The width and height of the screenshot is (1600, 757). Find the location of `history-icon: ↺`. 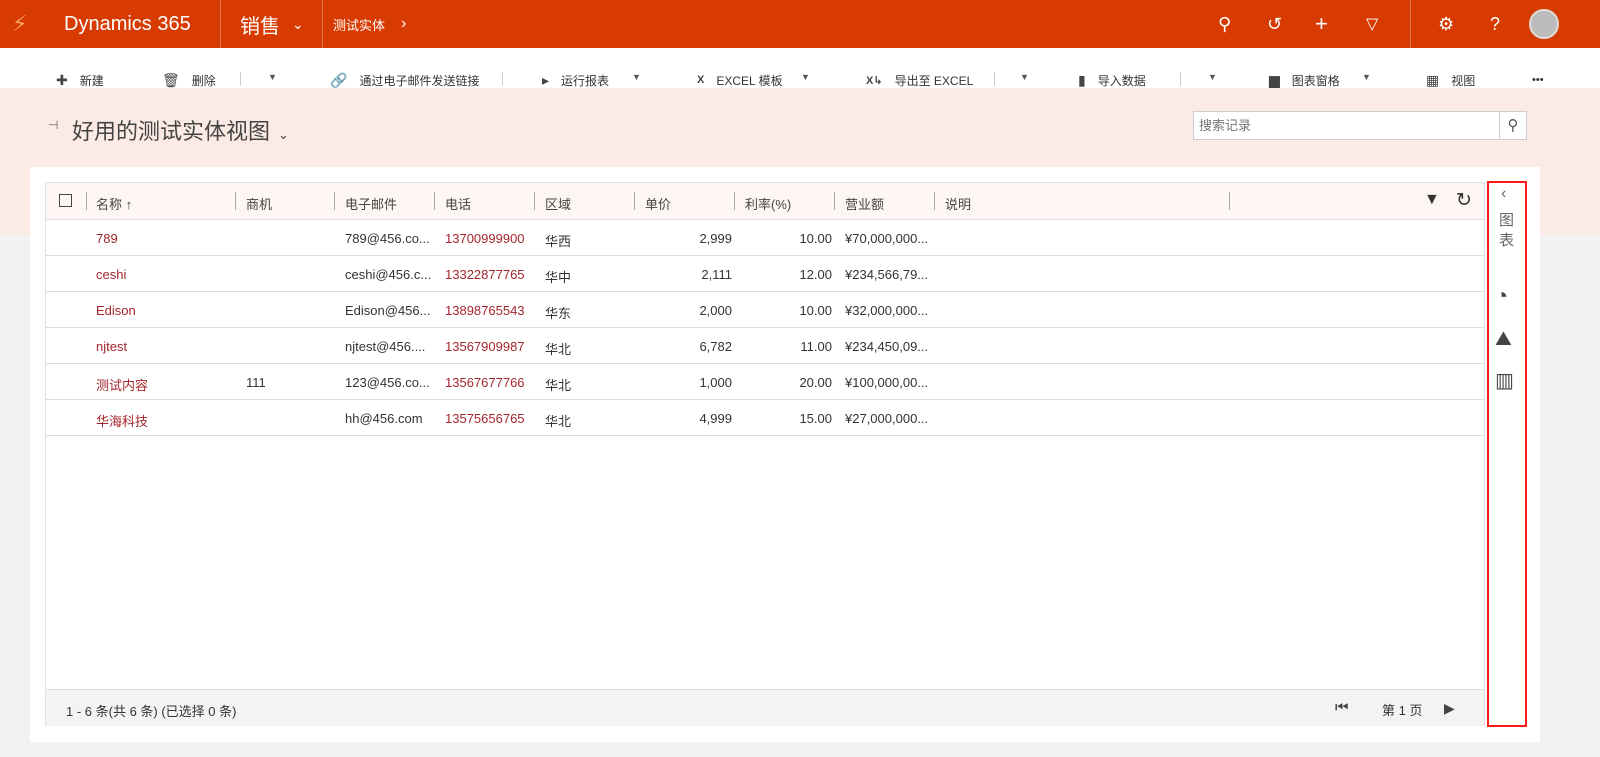

history-icon: ↺ is located at coordinates (1274, 24).